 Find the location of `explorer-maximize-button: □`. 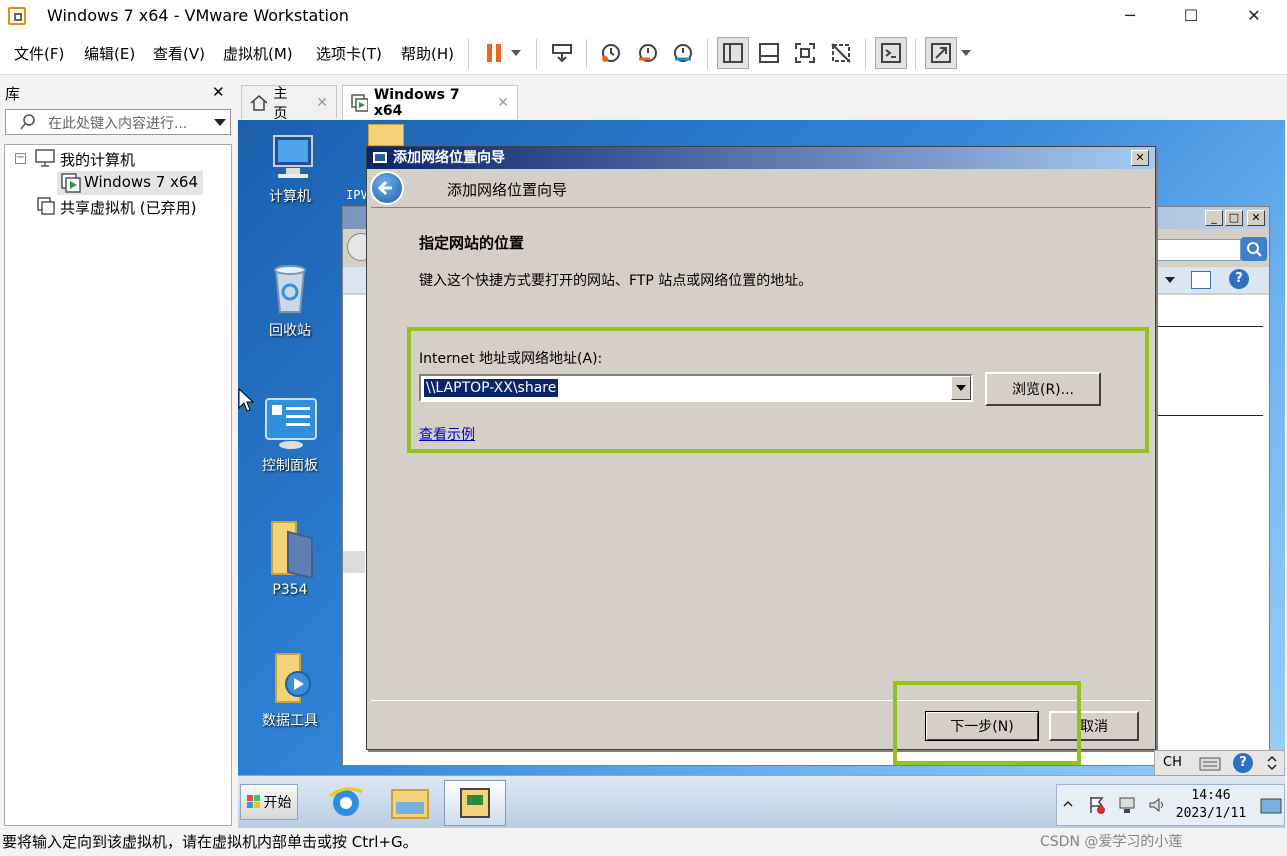

explorer-maximize-button: □ is located at coordinates (1234, 218).